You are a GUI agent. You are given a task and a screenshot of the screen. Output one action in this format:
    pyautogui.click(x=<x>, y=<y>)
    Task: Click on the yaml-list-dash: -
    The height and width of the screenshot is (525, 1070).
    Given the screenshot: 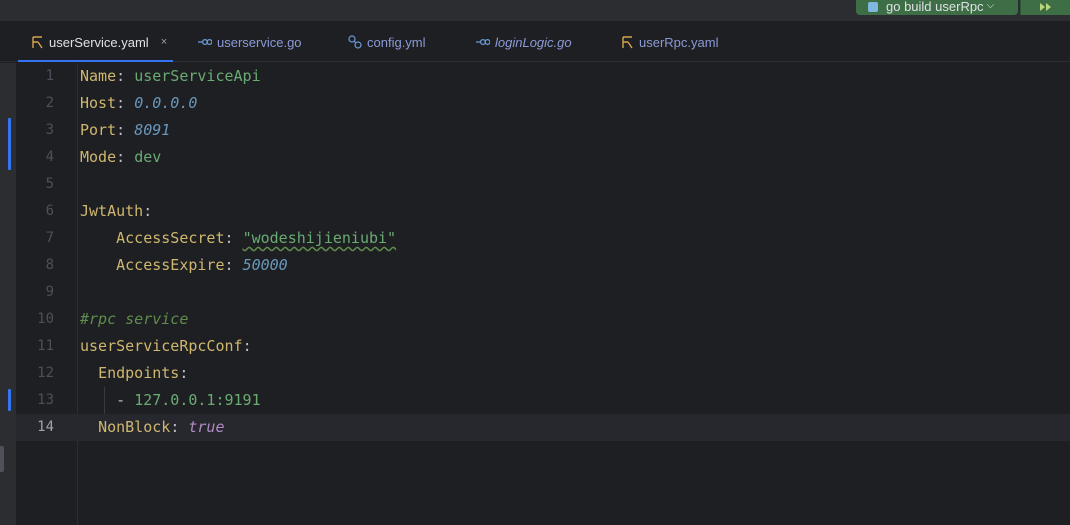 What is the action you would take?
    pyautogui.click(x=125, y=400)
    